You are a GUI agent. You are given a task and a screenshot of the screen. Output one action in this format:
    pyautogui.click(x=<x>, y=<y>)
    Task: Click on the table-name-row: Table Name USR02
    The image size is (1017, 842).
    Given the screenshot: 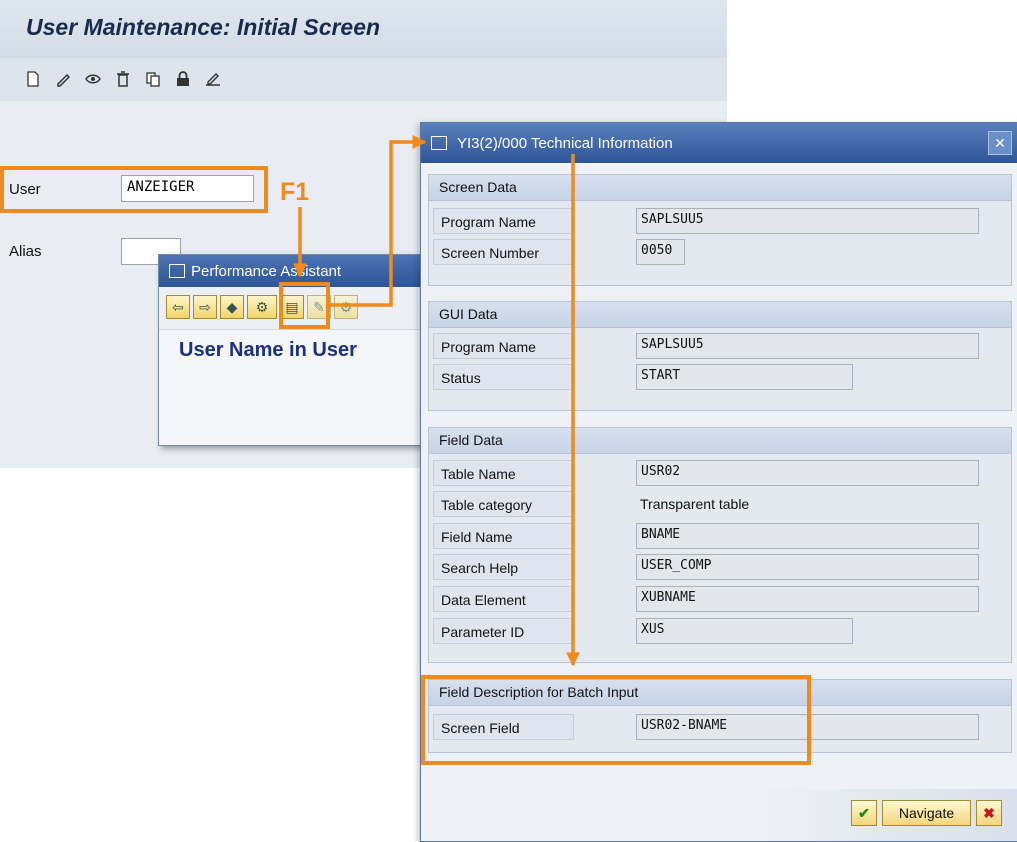 What is the action you would take?
    pyautogui.click(x=720, y=473)
    